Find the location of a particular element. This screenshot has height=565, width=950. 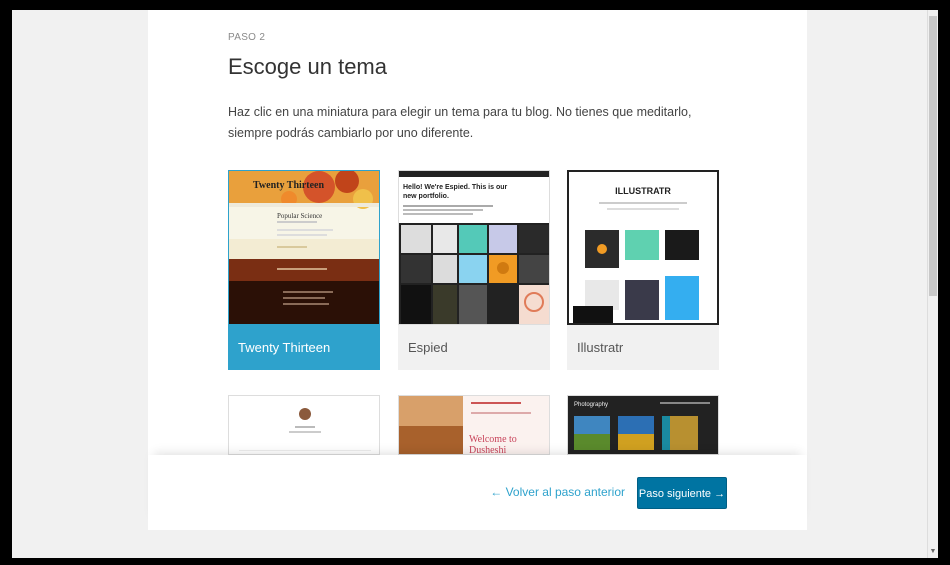

back-link: ← Volver al paso anterior is located at coordinates (557, 492).